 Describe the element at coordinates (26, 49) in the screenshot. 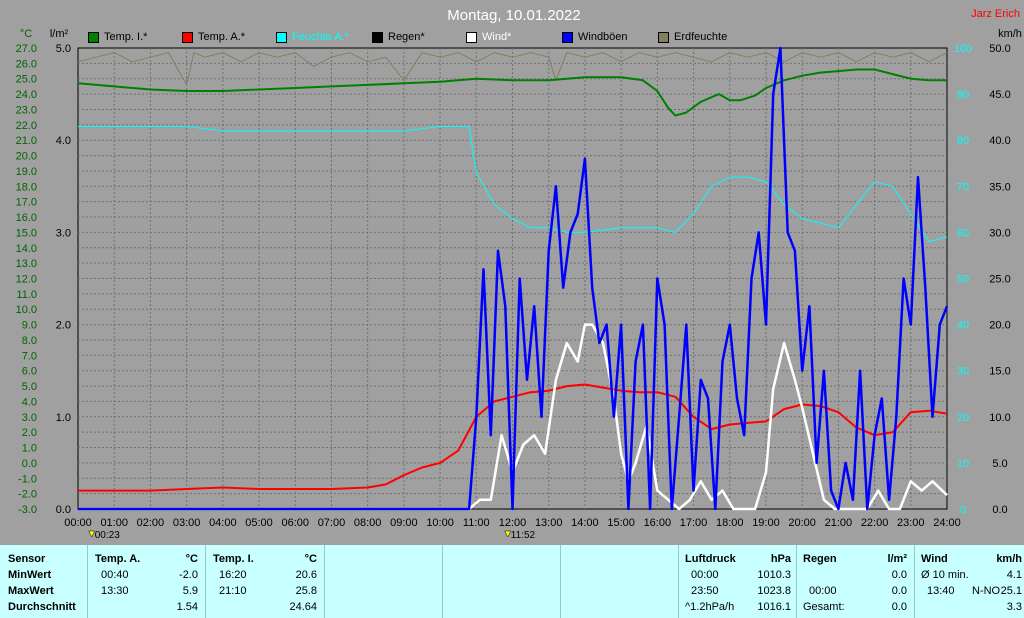

I see `temp-tick-label: 27.0` at that location.